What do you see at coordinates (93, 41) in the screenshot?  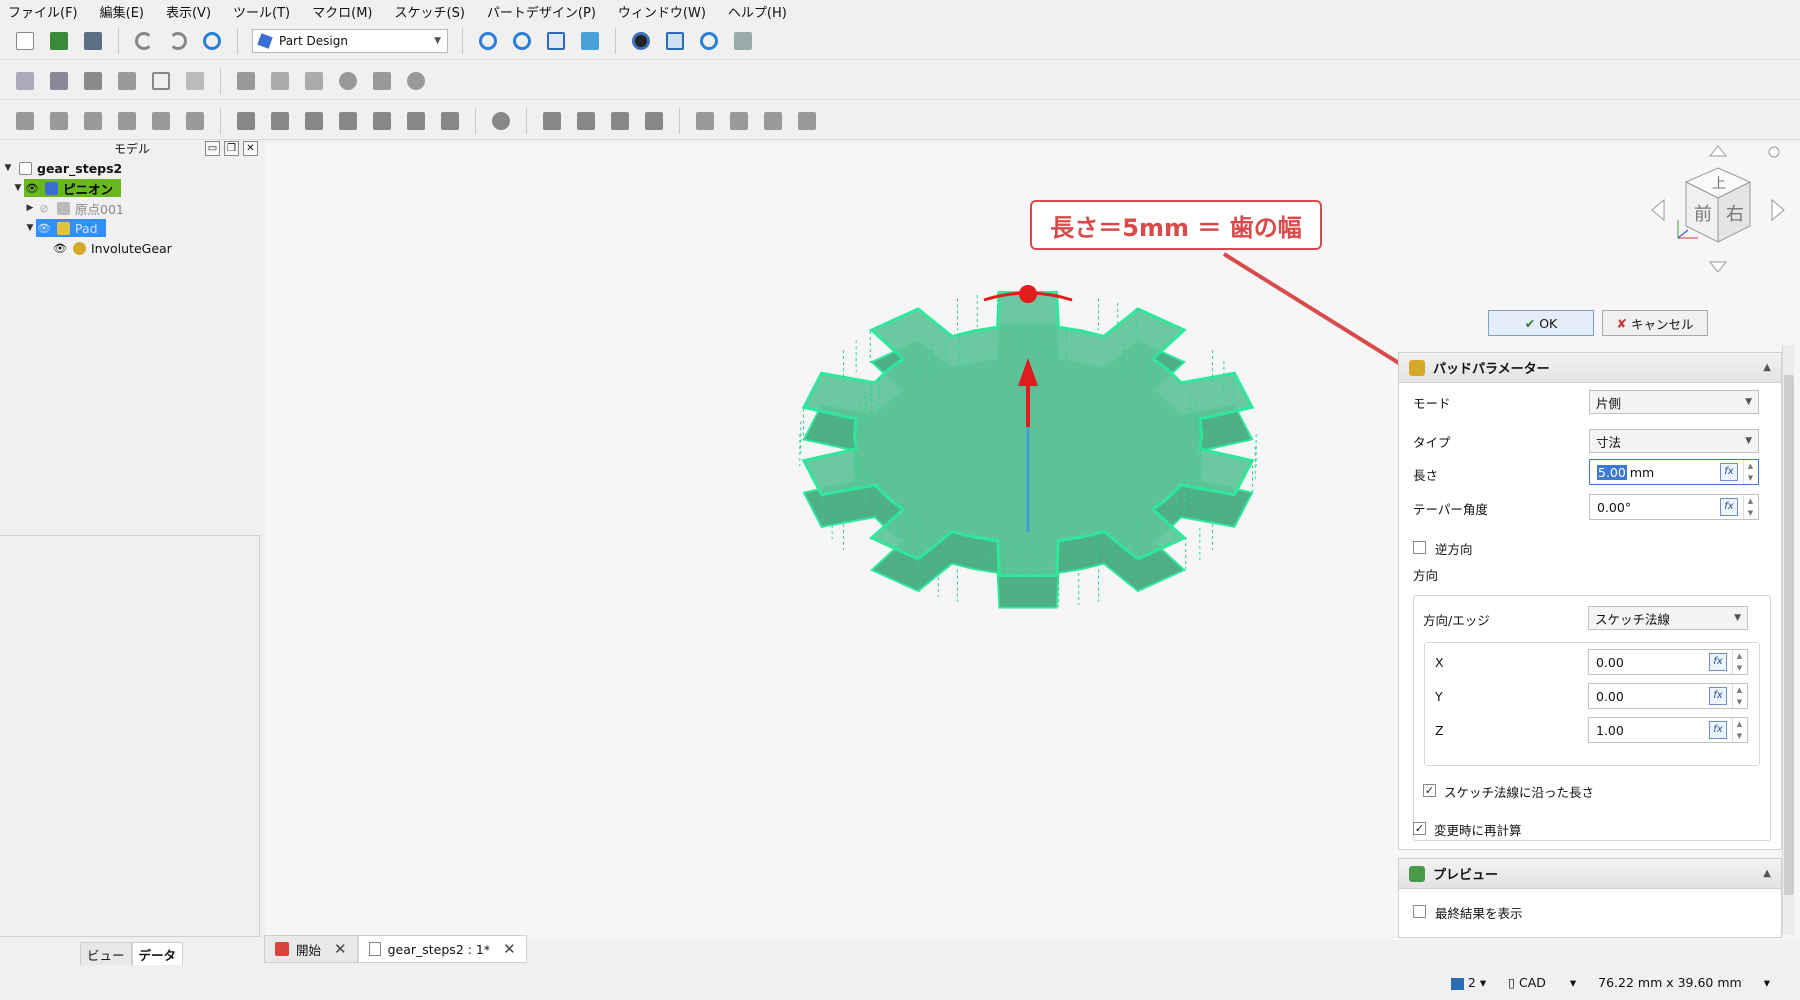 I see `save-icon` at bounding box center [93, 41].